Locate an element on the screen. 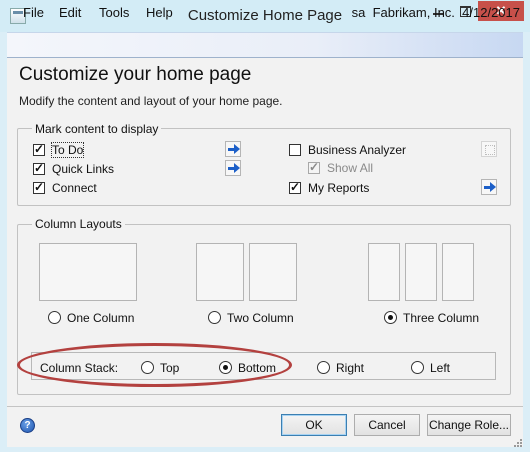  two-column-radio is located at coordinates (214, 317).